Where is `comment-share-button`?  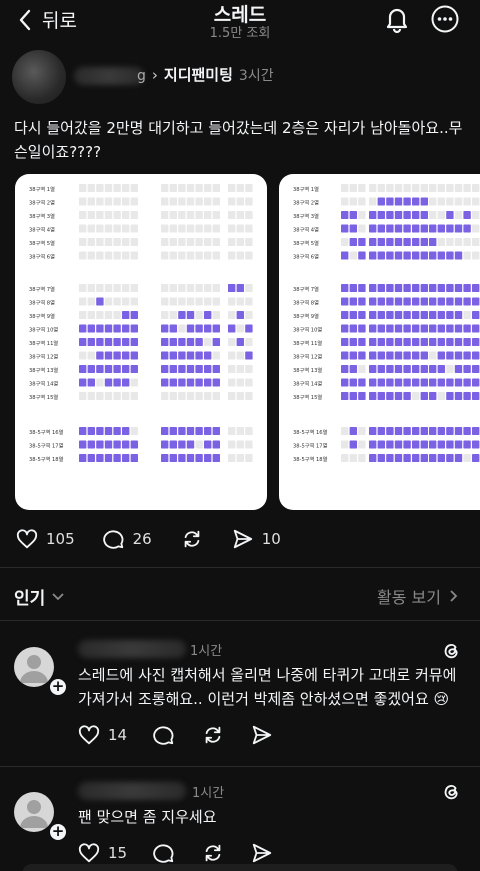 comment-share-button is located at coordinates (262, 853).